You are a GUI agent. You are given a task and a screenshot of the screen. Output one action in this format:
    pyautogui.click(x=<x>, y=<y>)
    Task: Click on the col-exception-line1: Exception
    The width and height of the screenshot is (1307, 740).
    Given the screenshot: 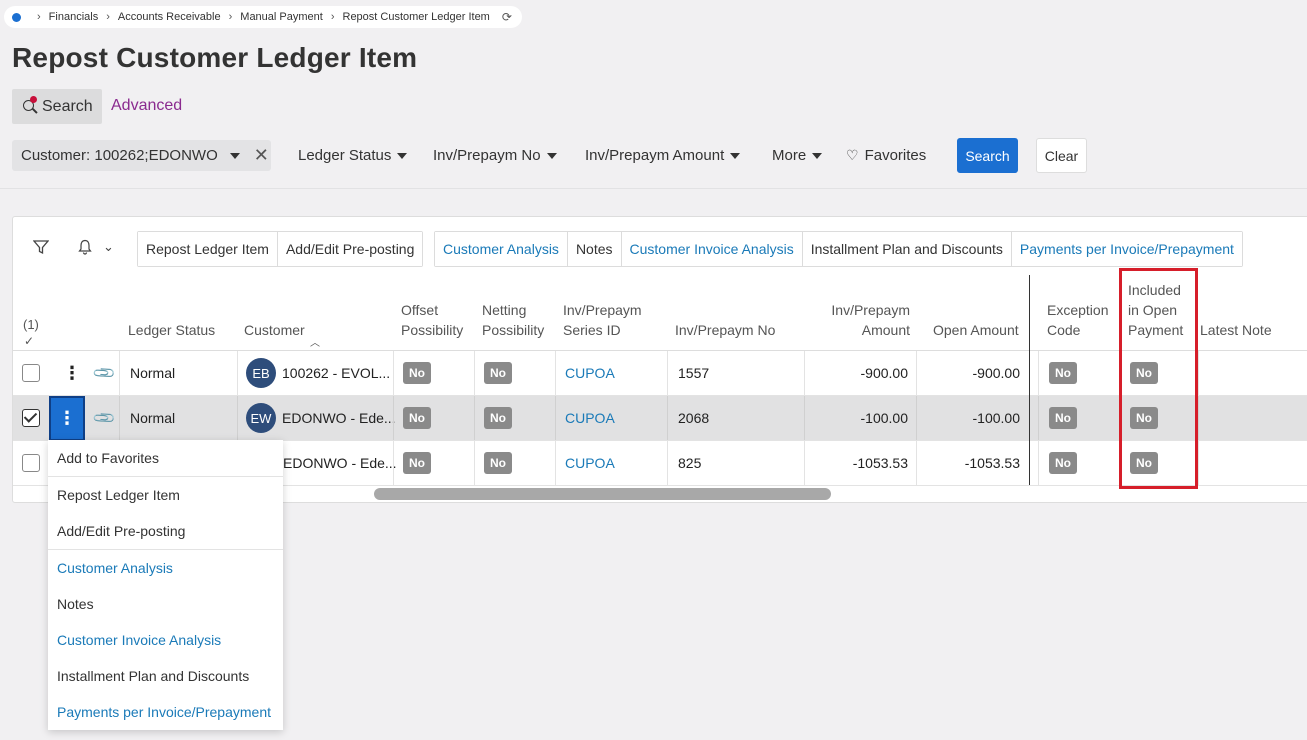 What is the action you would take?
    pyautogui.click(x=1078, y=310)
    